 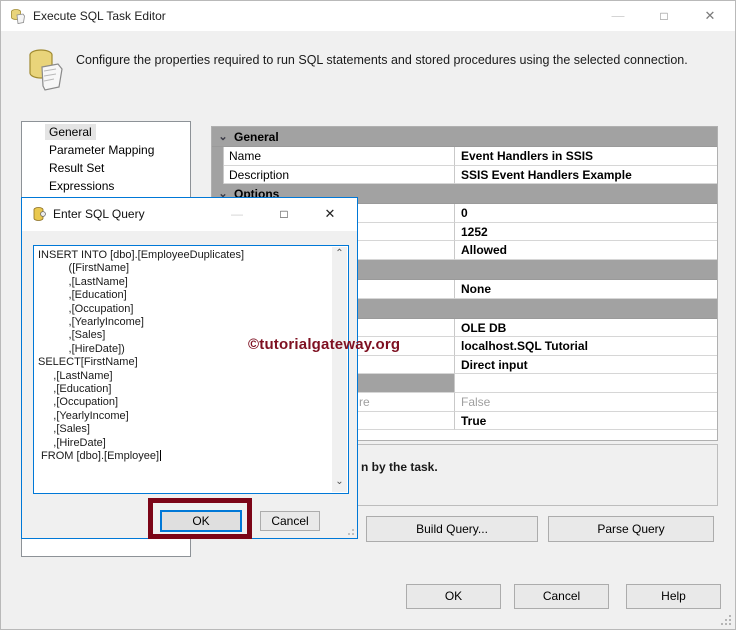 What do you see at coordinates (586, 175) in the screenshot?
I see `property-value: SSIS Event Handlers Example` at bounding box center [586, 175].